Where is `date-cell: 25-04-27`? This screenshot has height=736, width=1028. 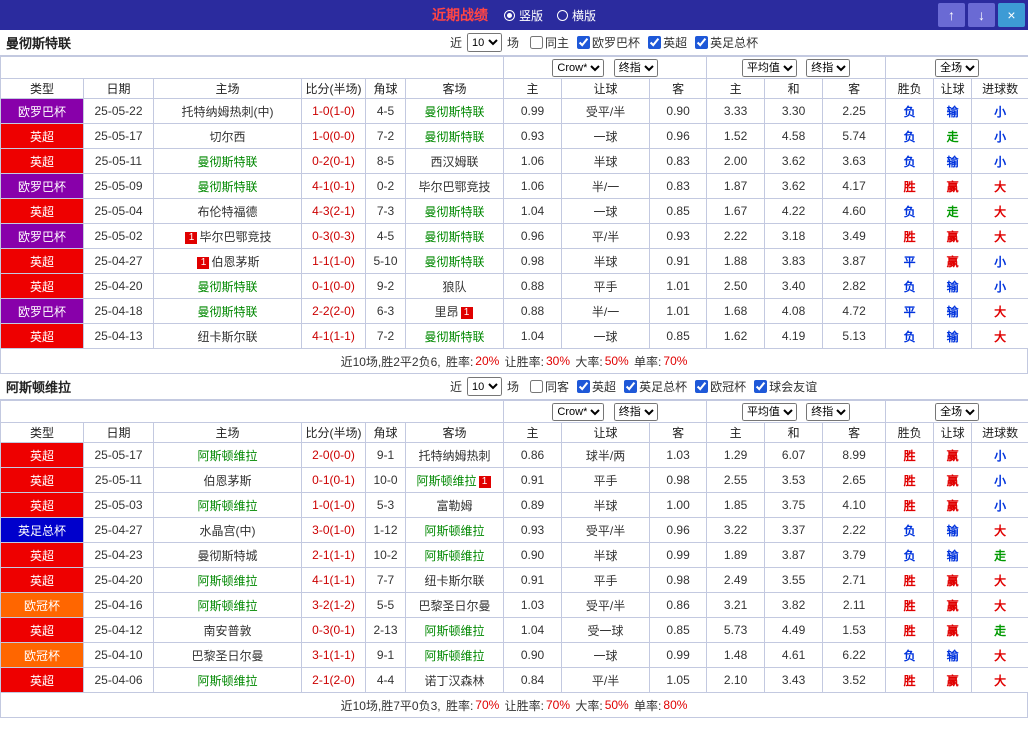 date-cell: 25-04-27 is located at coordinates (118, 261).